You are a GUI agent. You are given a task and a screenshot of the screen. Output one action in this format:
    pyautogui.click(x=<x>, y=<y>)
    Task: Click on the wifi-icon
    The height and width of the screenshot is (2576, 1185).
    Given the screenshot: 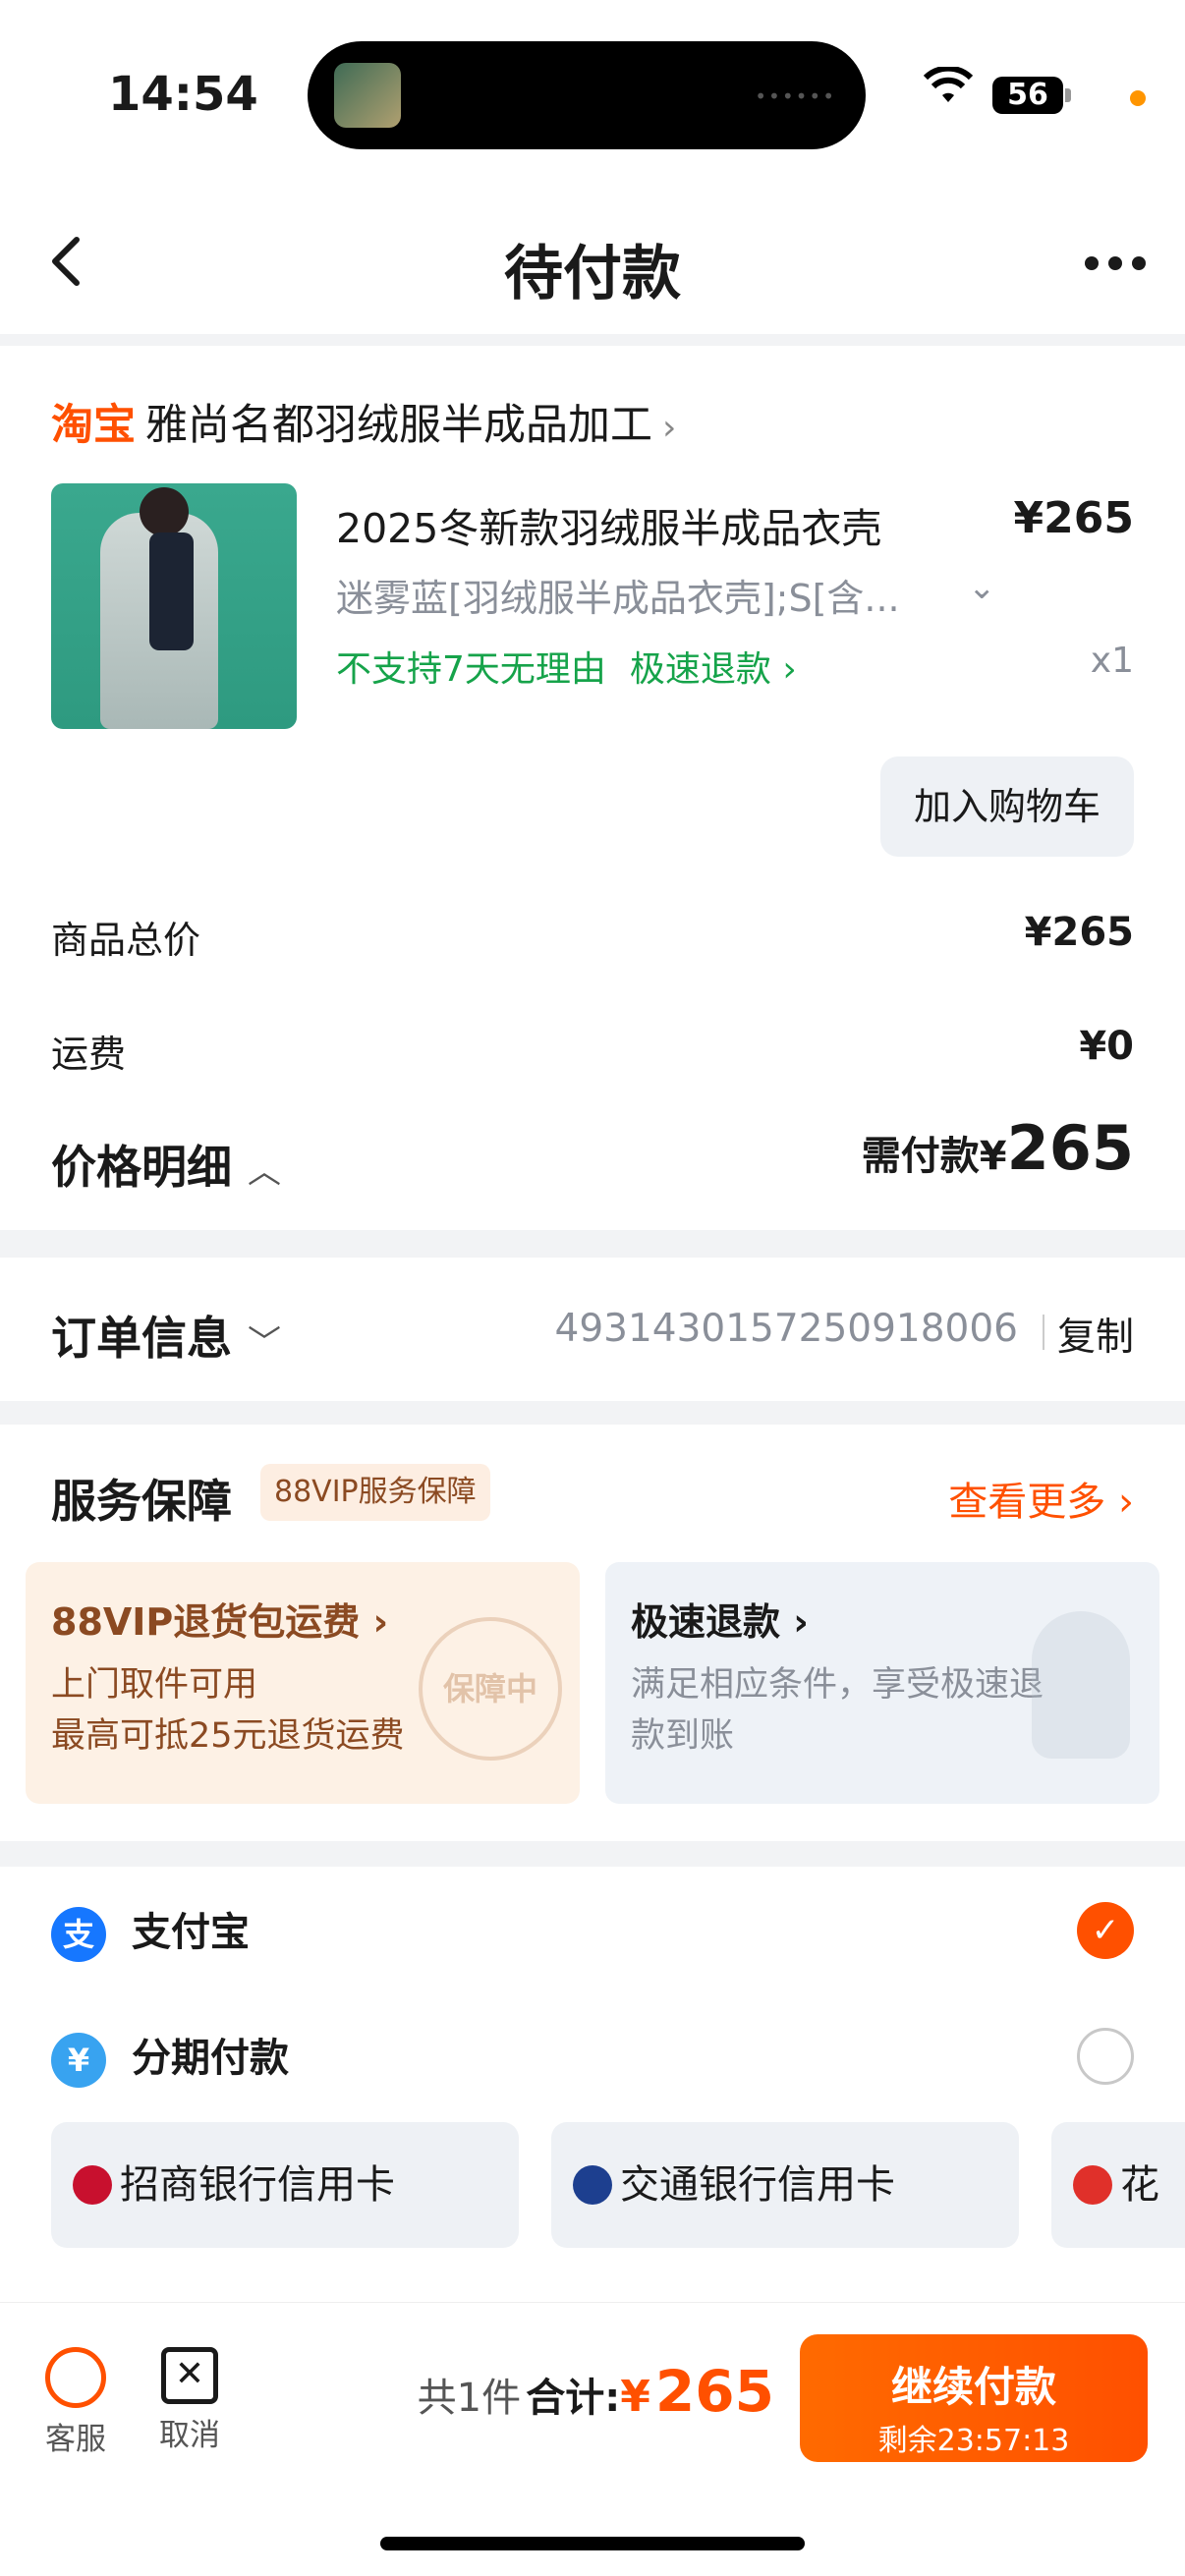 What is the action you would take?
    pyautogui.click(x=949, y=84)
    